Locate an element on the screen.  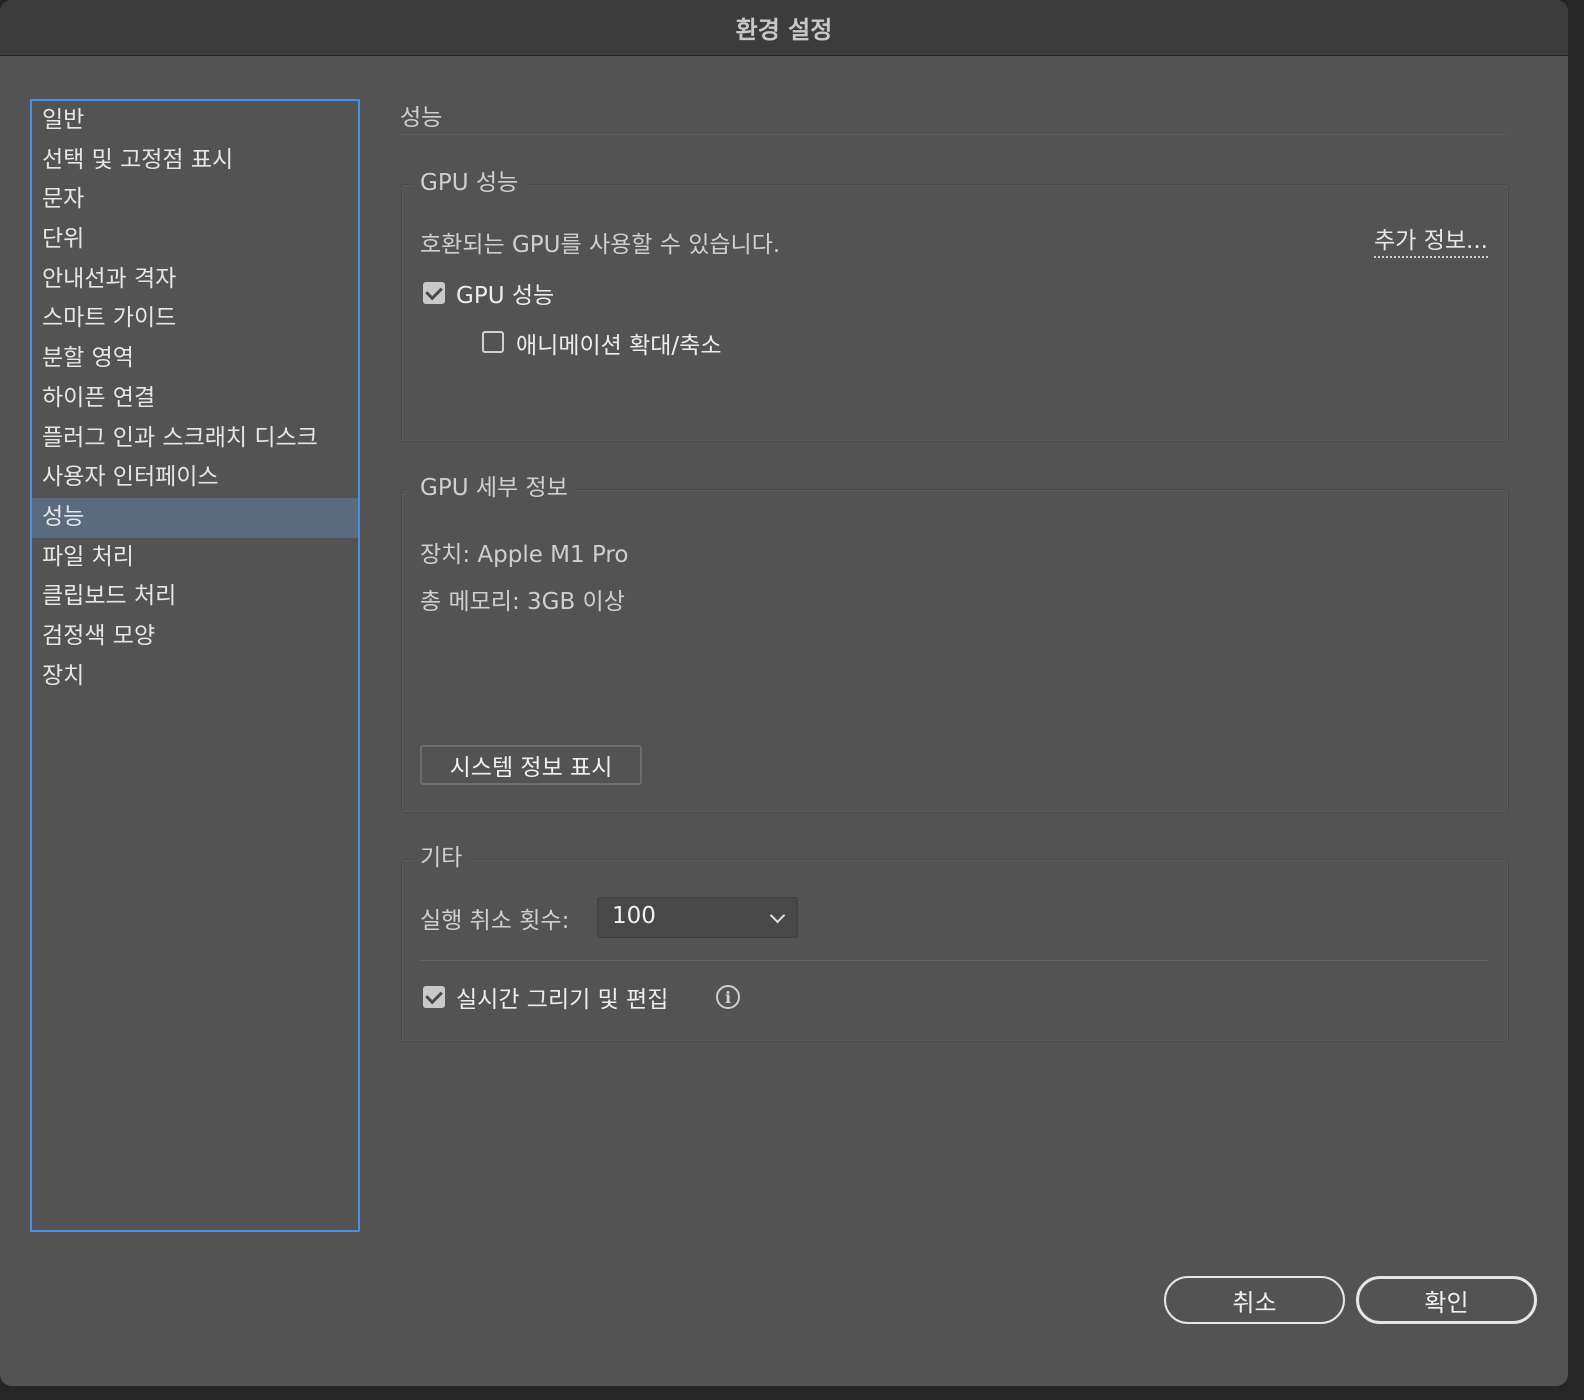
window-title: 환경 설정 is located at coordinates (784, 30).